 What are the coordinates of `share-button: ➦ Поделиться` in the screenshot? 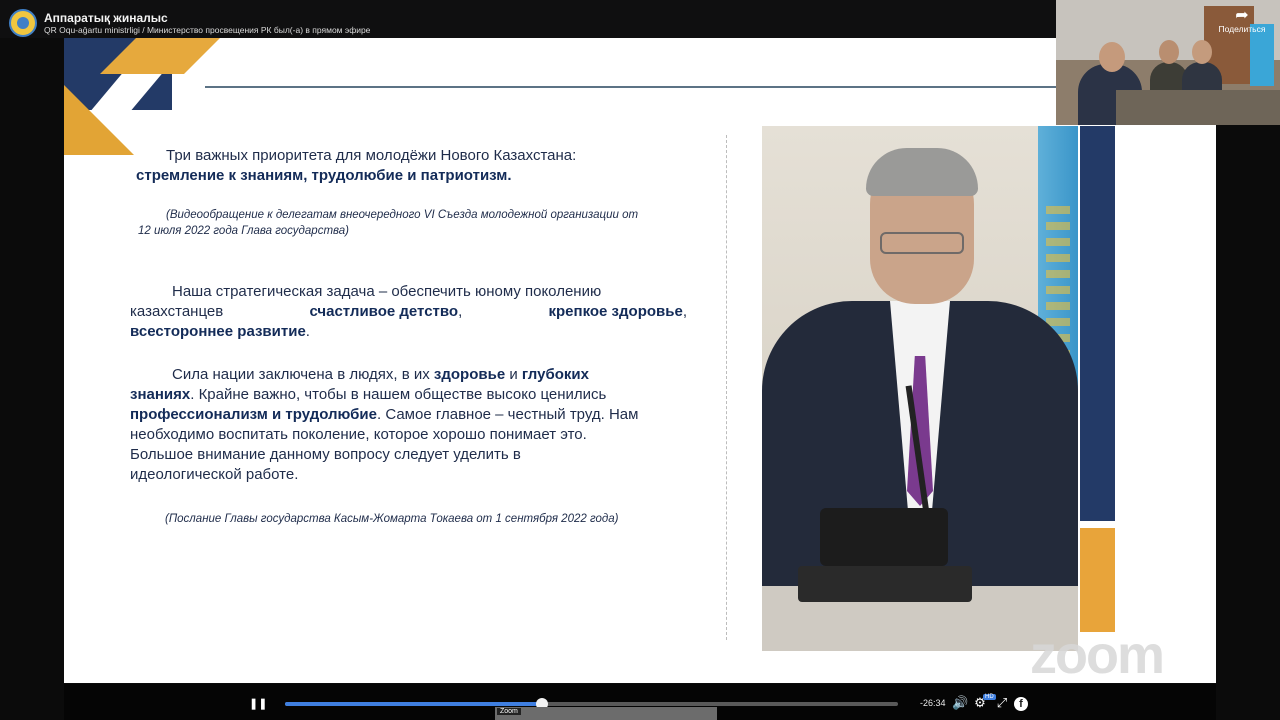 It's located at (1242, 21).